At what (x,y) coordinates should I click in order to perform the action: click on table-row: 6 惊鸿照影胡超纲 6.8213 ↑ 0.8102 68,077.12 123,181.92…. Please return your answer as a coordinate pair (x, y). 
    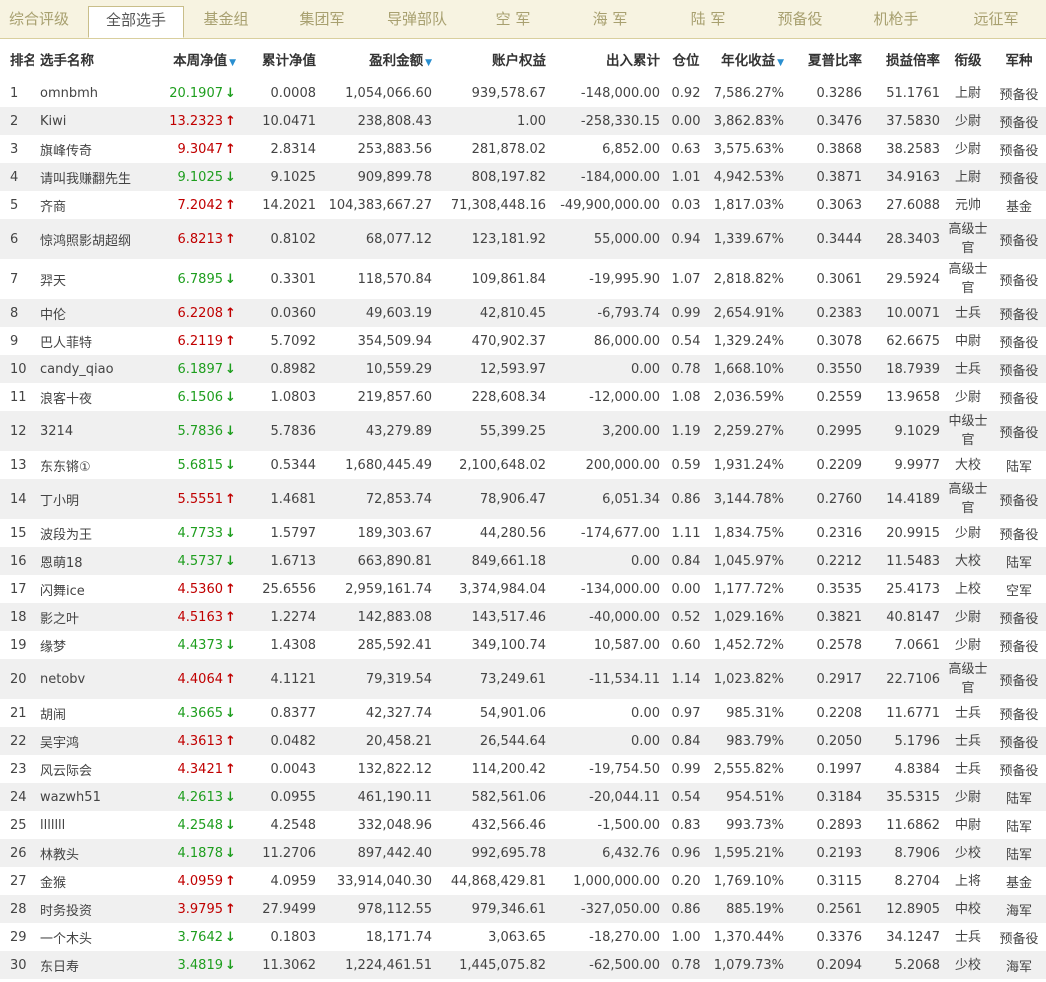
    Looking at the image, I should click on (523, 239).